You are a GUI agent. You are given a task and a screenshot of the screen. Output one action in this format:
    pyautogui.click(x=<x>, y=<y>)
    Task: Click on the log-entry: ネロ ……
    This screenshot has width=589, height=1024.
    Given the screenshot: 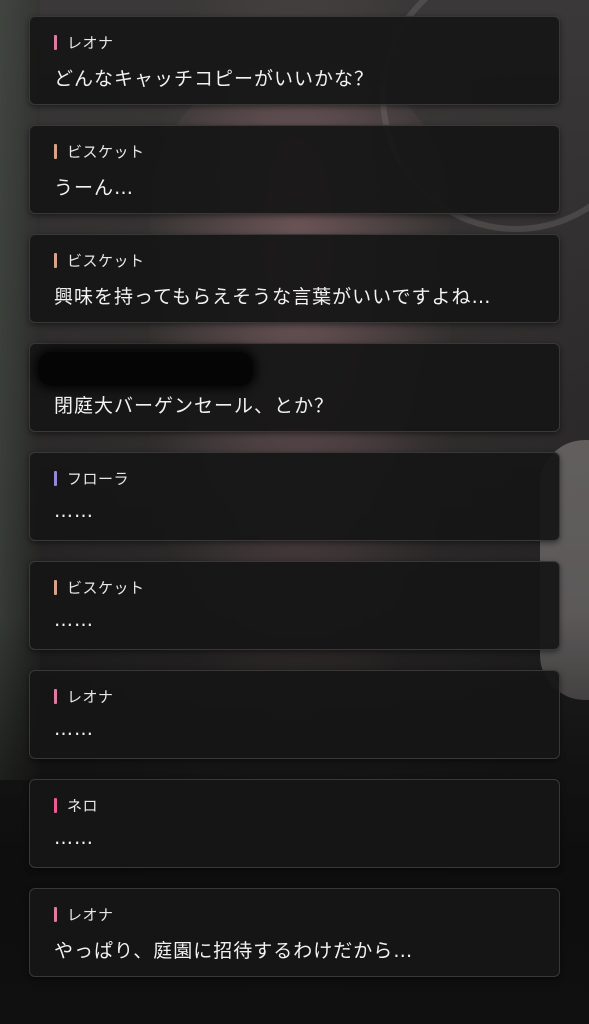 What is the action you would take?
    pyautogui.click(x=294, y=823)
    